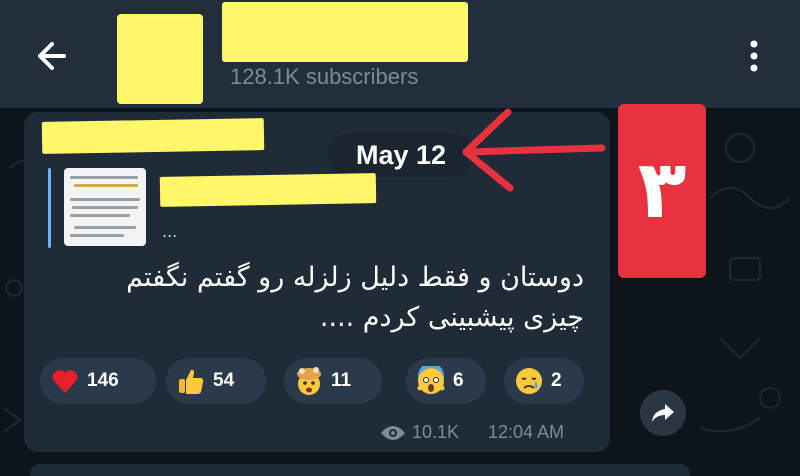 Image resolution: width=800 pixels, height=476 pixels. I want to click on exploding-head-icon, so click(309, 381).